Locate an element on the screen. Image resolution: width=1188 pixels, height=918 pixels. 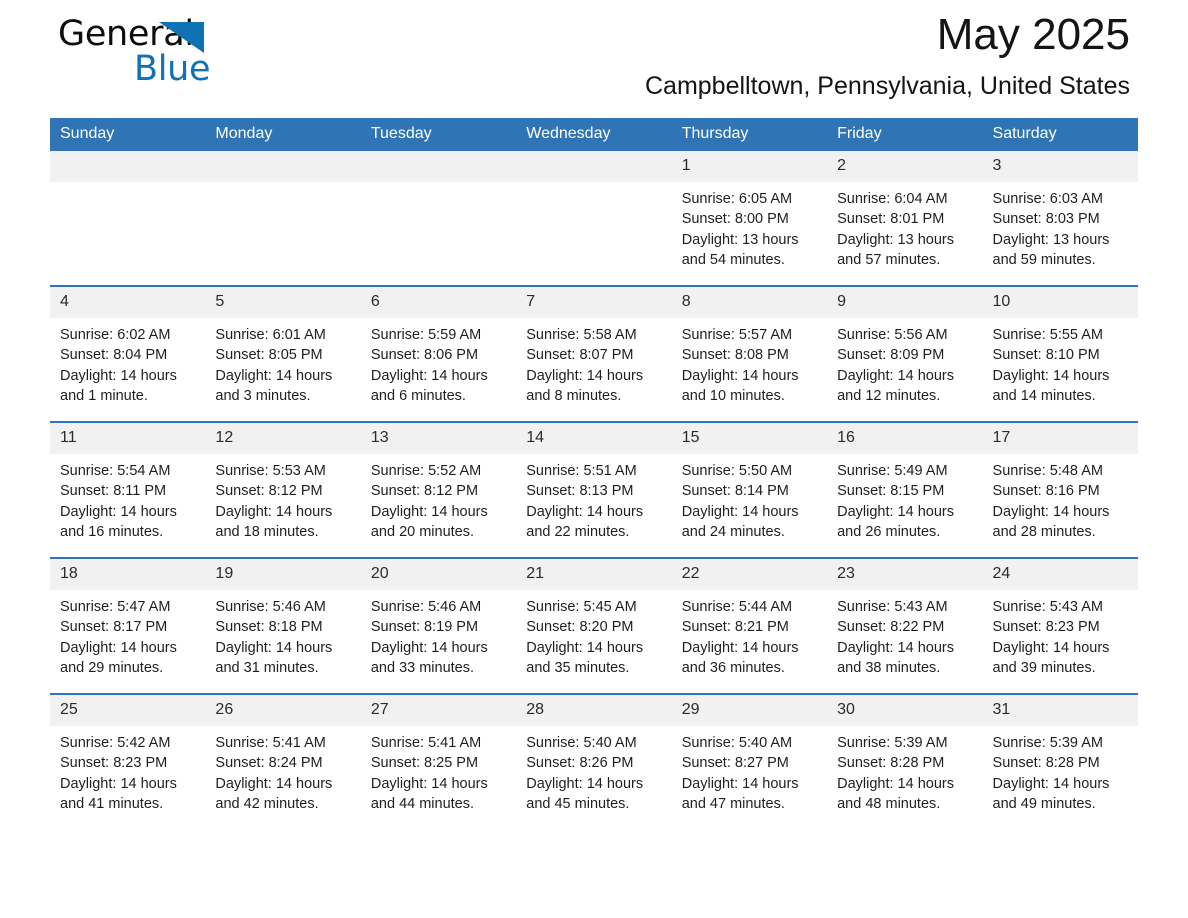
daylight-text: Daylight: 14 hours and 20 minutes. is located at coordinates (429, 521).